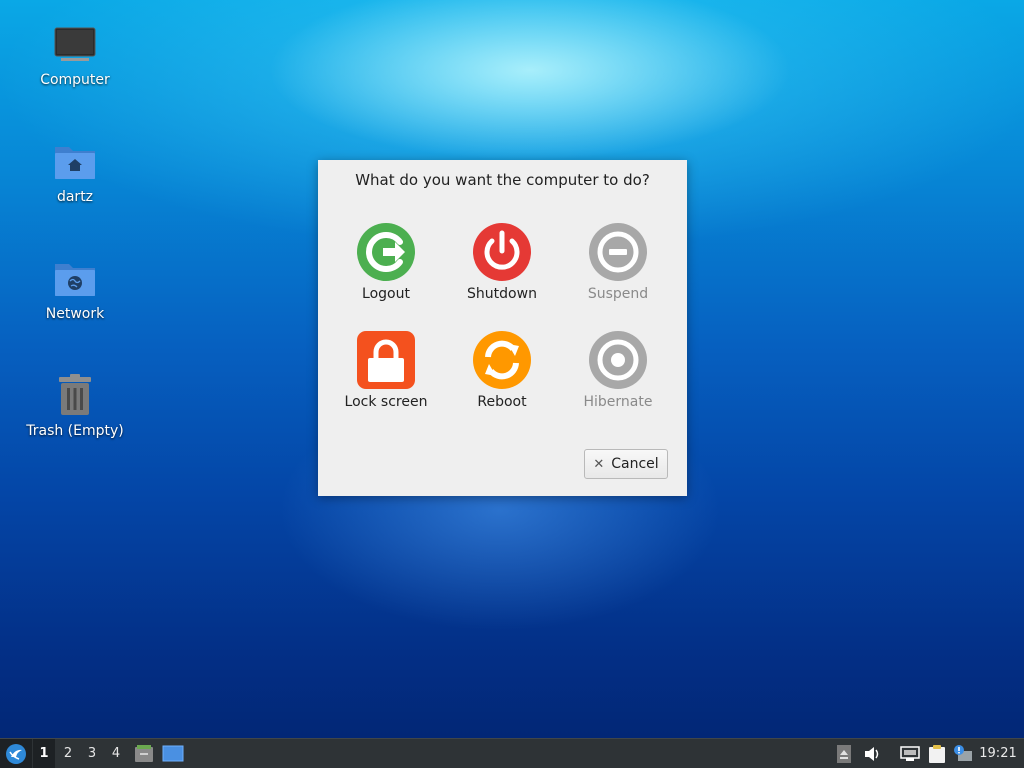 The height and width of the screenshot is (768, 1024). I want to click on desktop-icon-label: Trash (Empty), so click(75, 431).